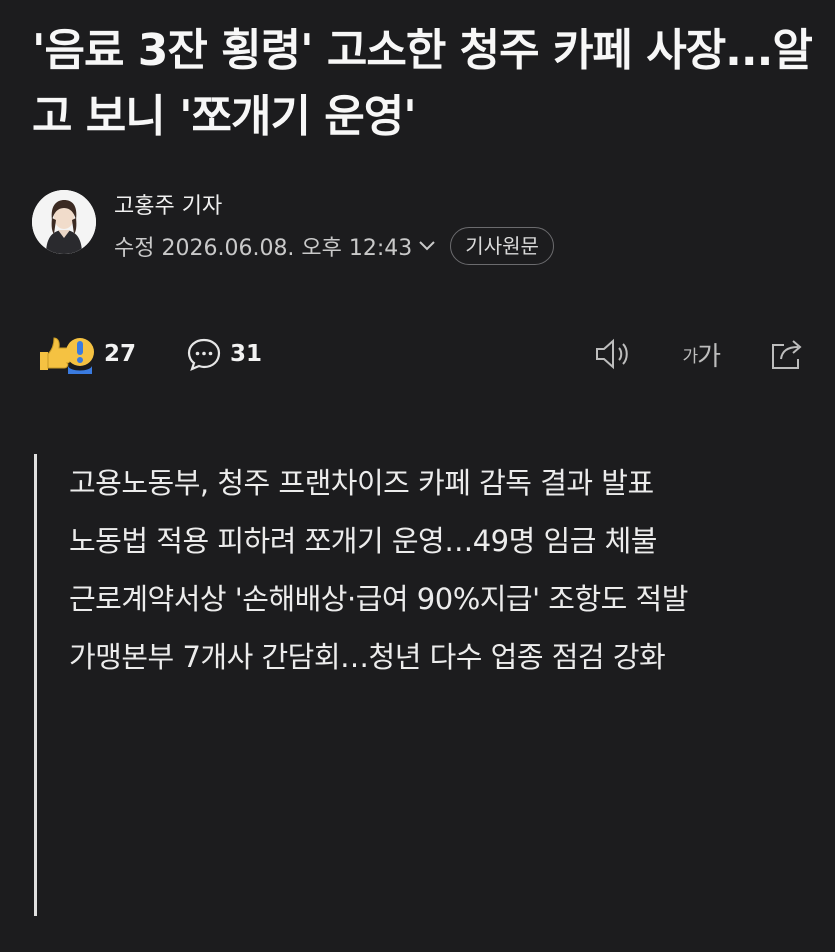 This screenshot has width=835, height=952. Describe the element at coordinates (422, 83) in the screenshot. I see `article-headline: '음료 3잔 횡령' 고소한 청주 카페 사장...알고 보니 '쪼개기 운영'` at that location.